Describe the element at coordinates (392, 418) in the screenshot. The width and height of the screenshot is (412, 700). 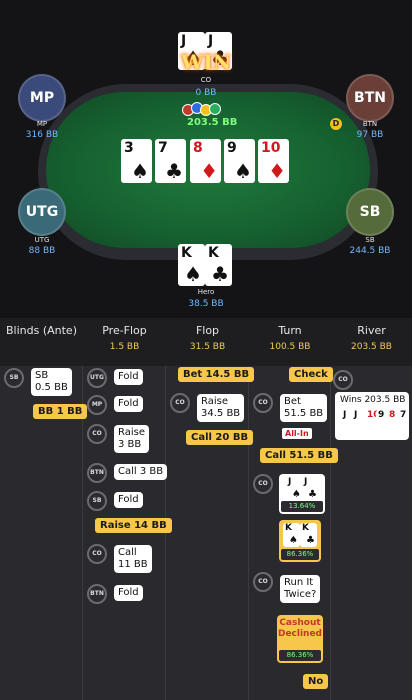
I see `winner-card: 8` at that location.